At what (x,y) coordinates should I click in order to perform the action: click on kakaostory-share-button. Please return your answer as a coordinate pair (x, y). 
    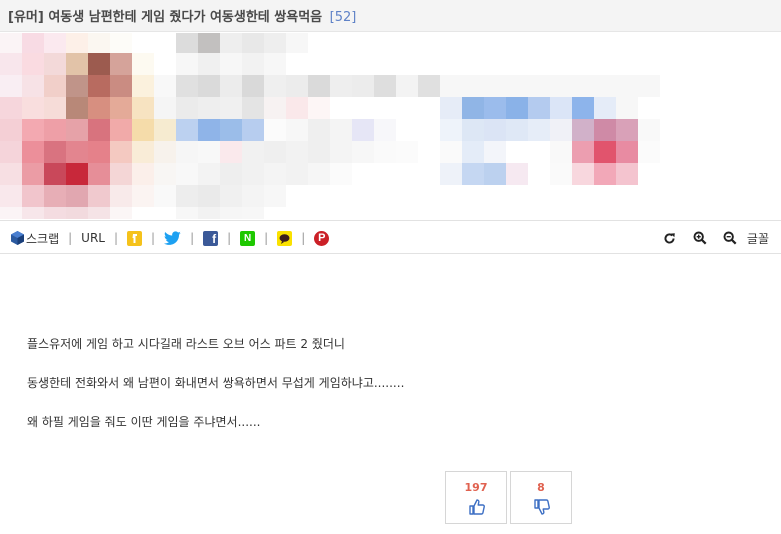
    Looking at the image, I should click on (135, 238).